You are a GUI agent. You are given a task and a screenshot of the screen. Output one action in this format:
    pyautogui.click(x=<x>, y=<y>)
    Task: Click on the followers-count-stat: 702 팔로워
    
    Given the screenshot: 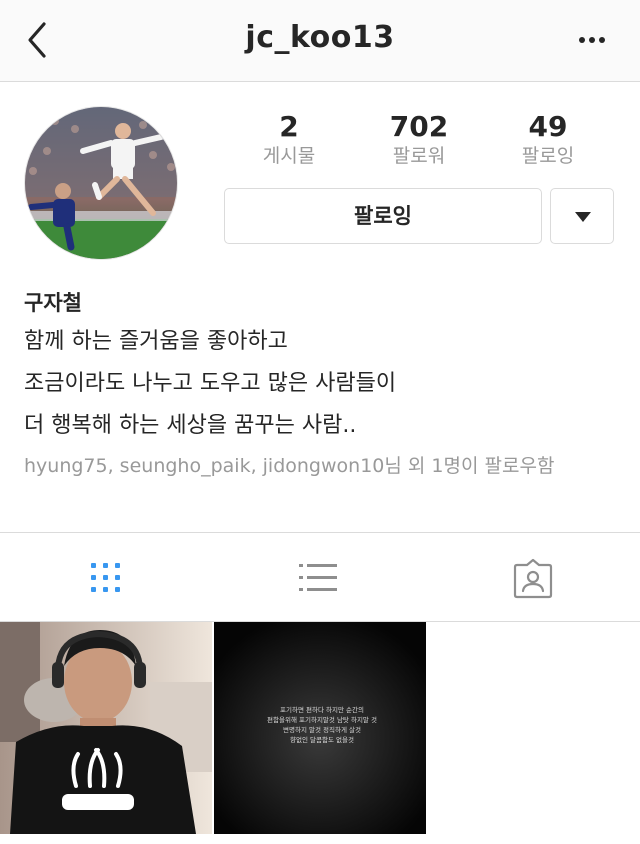 What is the action you would take?
    pyautogui.click(x=419, y=139)
    